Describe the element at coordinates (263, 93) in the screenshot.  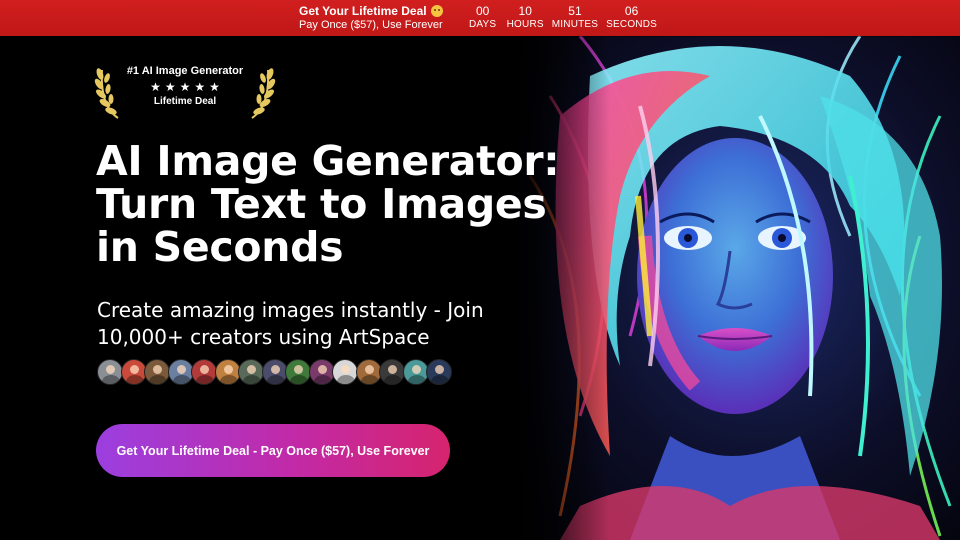
I see `laurel-right-icon` at that location.